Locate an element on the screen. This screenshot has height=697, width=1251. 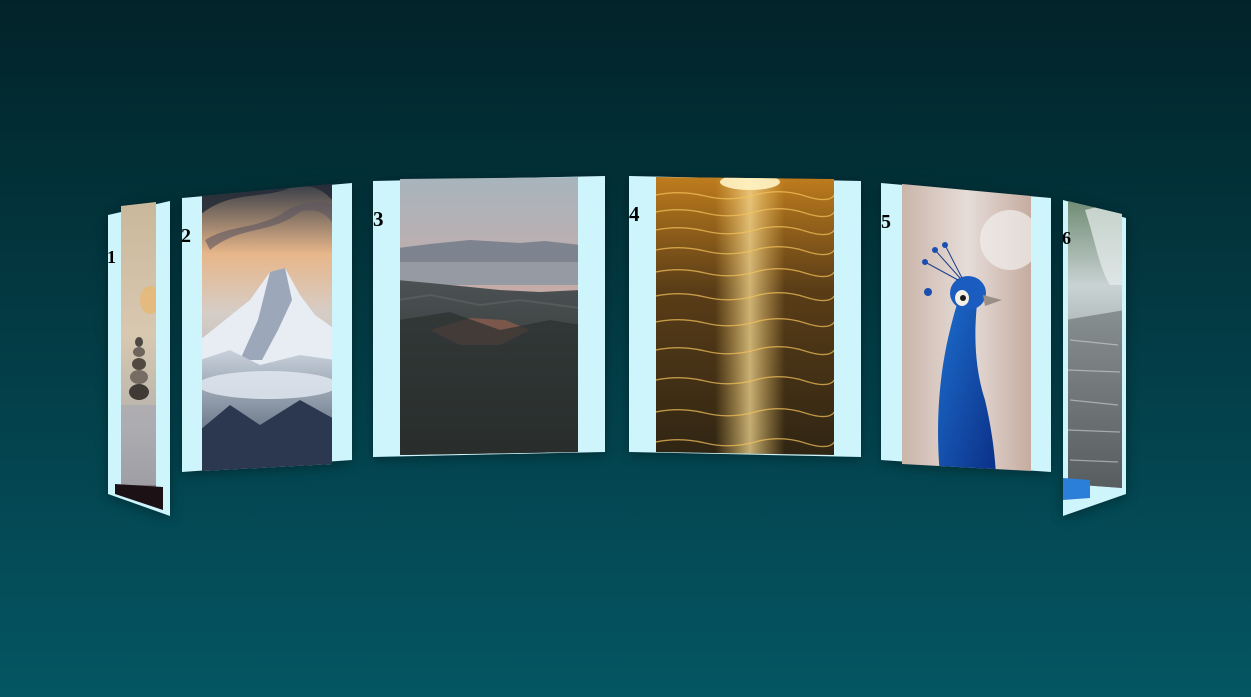
card-number: 5 is located at coordinates (886, 222).